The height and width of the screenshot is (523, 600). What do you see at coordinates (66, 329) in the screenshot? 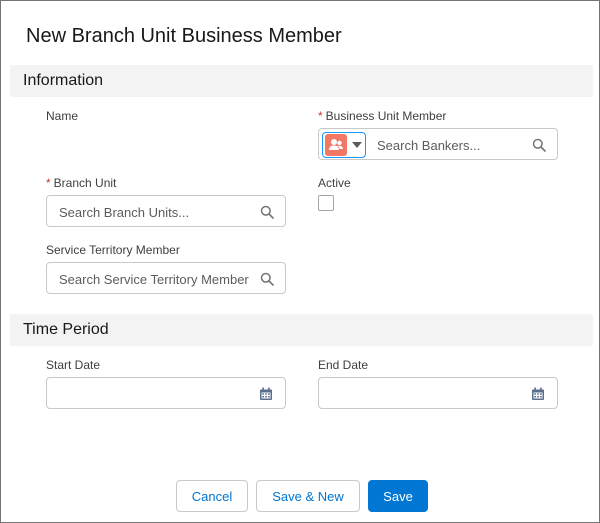
I see `section-time-period-title: Time Period` at bounding box center [66, 329].